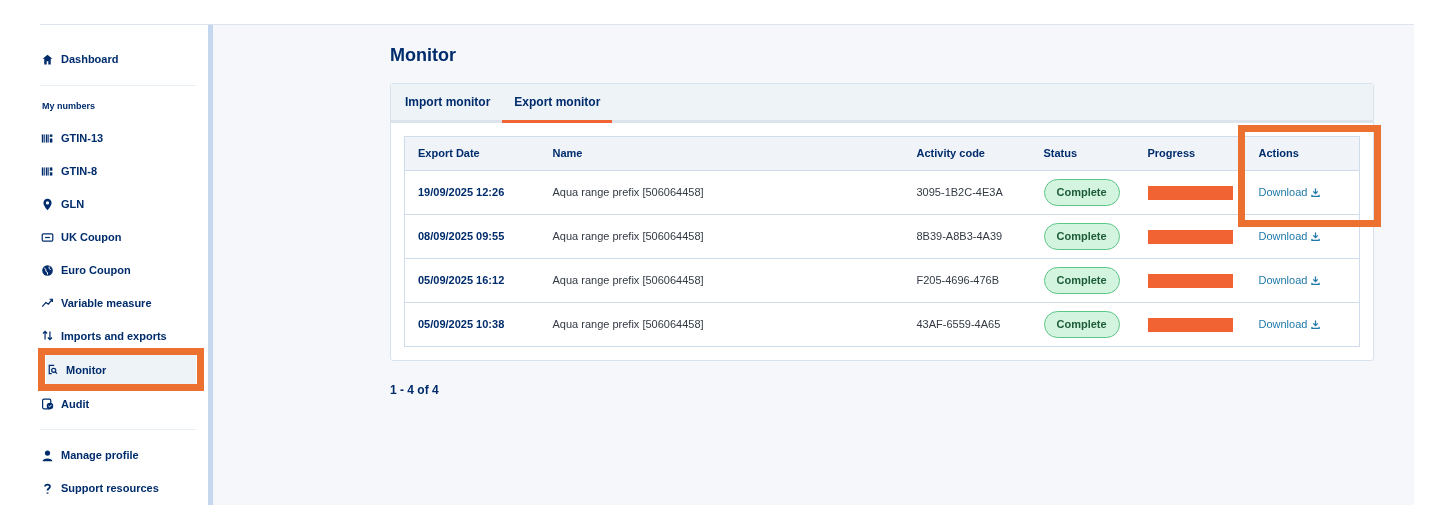  I want to click on date-cell: 05/09/2025 16:12, so click(472, 280).